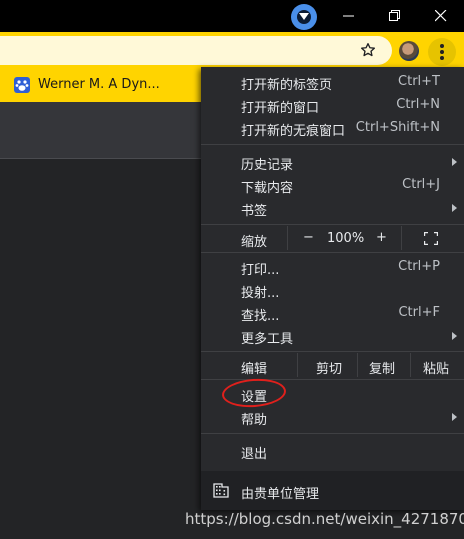  What do you see at coordinates (346, 238) in the screenshot?
I see `zoom-level: 100%` at bounding box center [346, 238].